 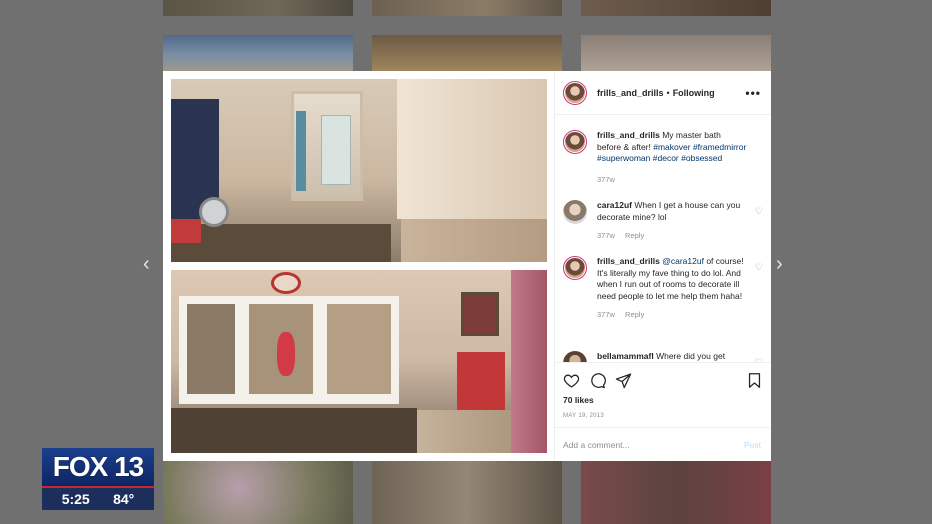 I want to click on comment-username: cara12uf, so click(x=614, y=205).